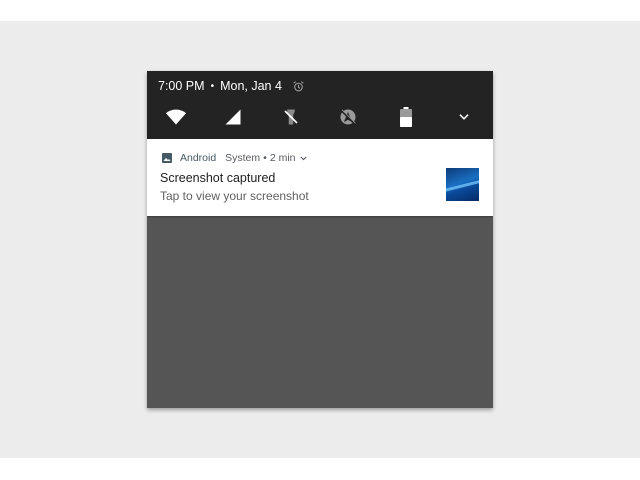 The height and width of the screenshot is (480, 640). Describe the element at coordinates (298, 86) in the screenshot. I see `alarm-icon` at that location.